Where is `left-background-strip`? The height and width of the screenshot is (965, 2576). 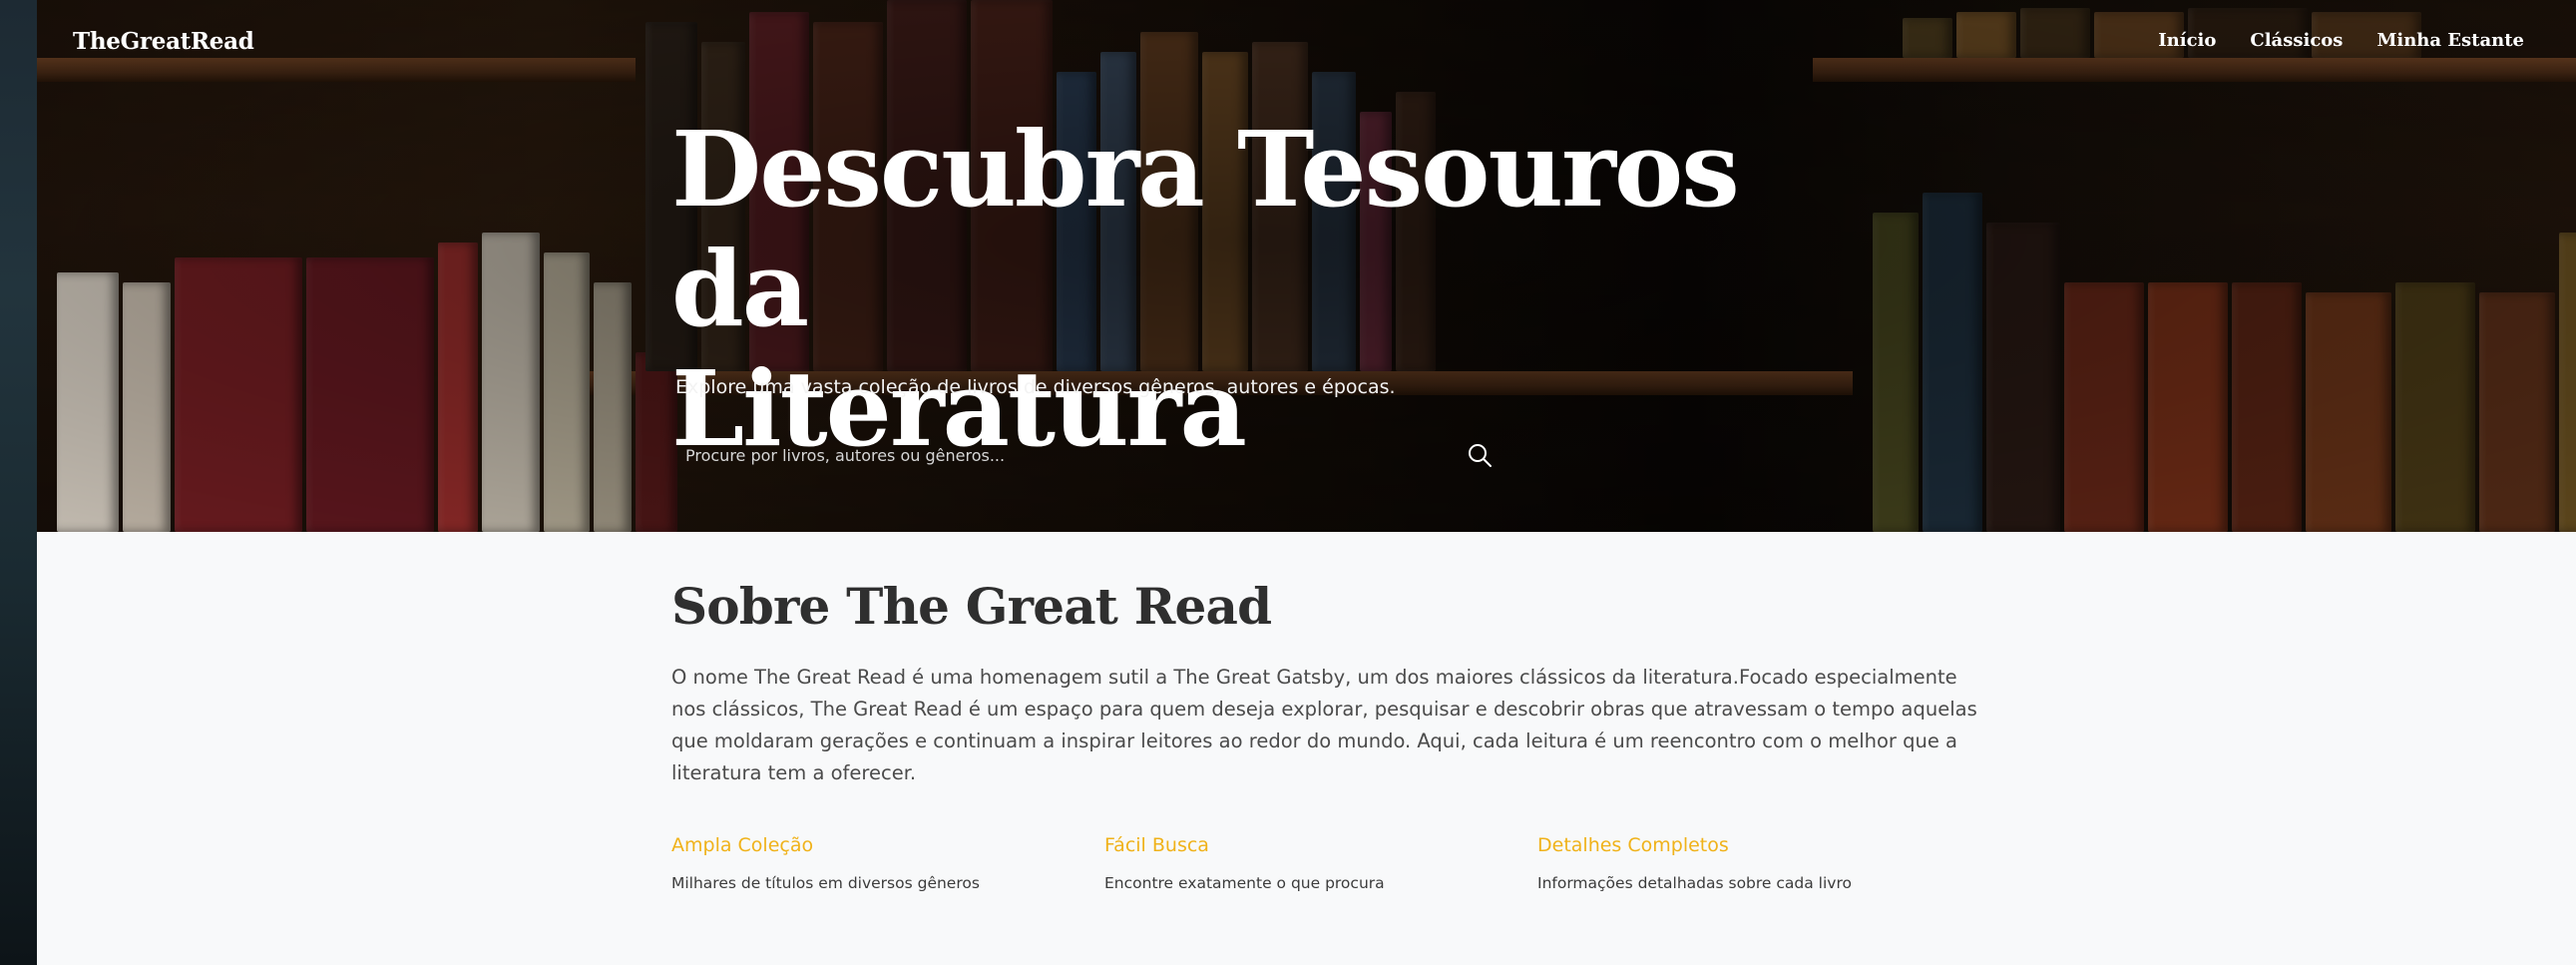 left-background-strip is located at coordinates (18, 483).